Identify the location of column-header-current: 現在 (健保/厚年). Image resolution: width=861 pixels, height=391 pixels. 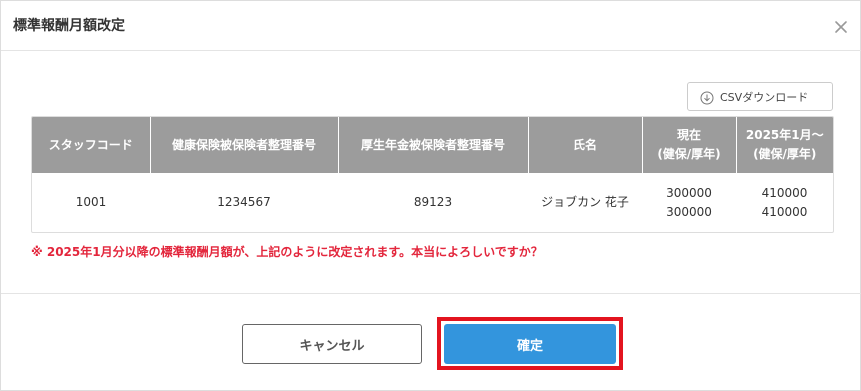
(689, 145).